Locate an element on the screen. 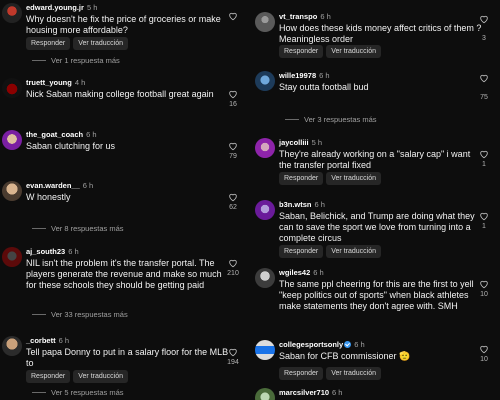  comment-header: b3n.wtsn 6 h is located at coordinates (302, 204).